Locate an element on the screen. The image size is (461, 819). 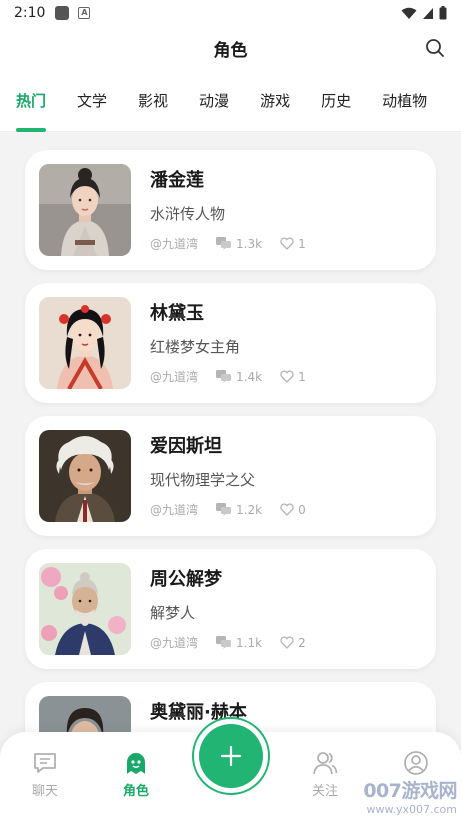
nav-chat: 聊天 is located at coordinates (45, 774).